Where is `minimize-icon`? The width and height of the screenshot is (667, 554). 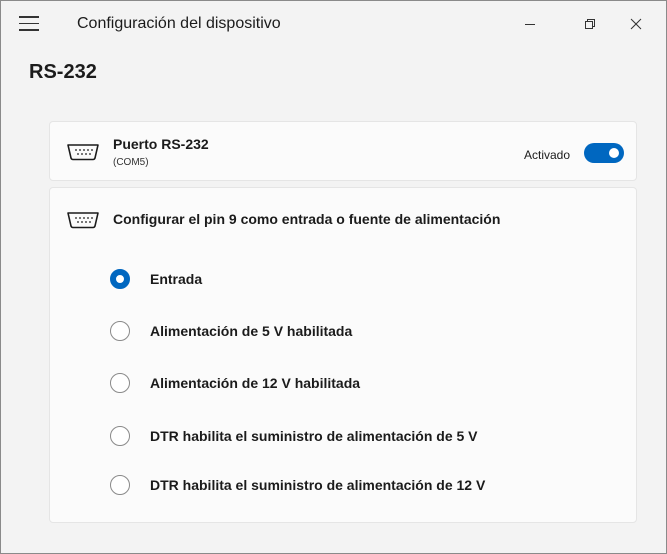
minimize-icon is located at coordinates (530, 24).